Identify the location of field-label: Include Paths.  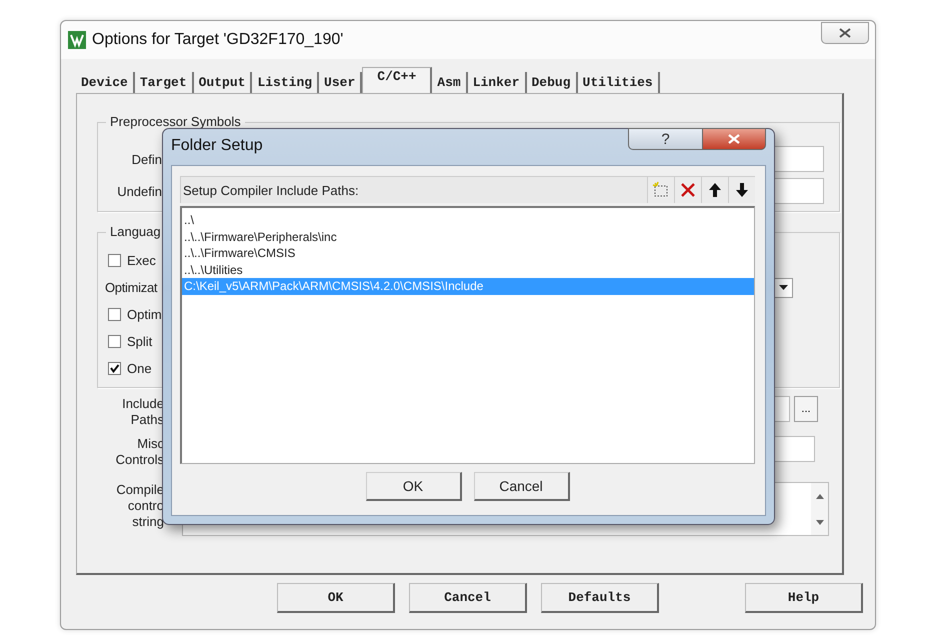
(142, 412).